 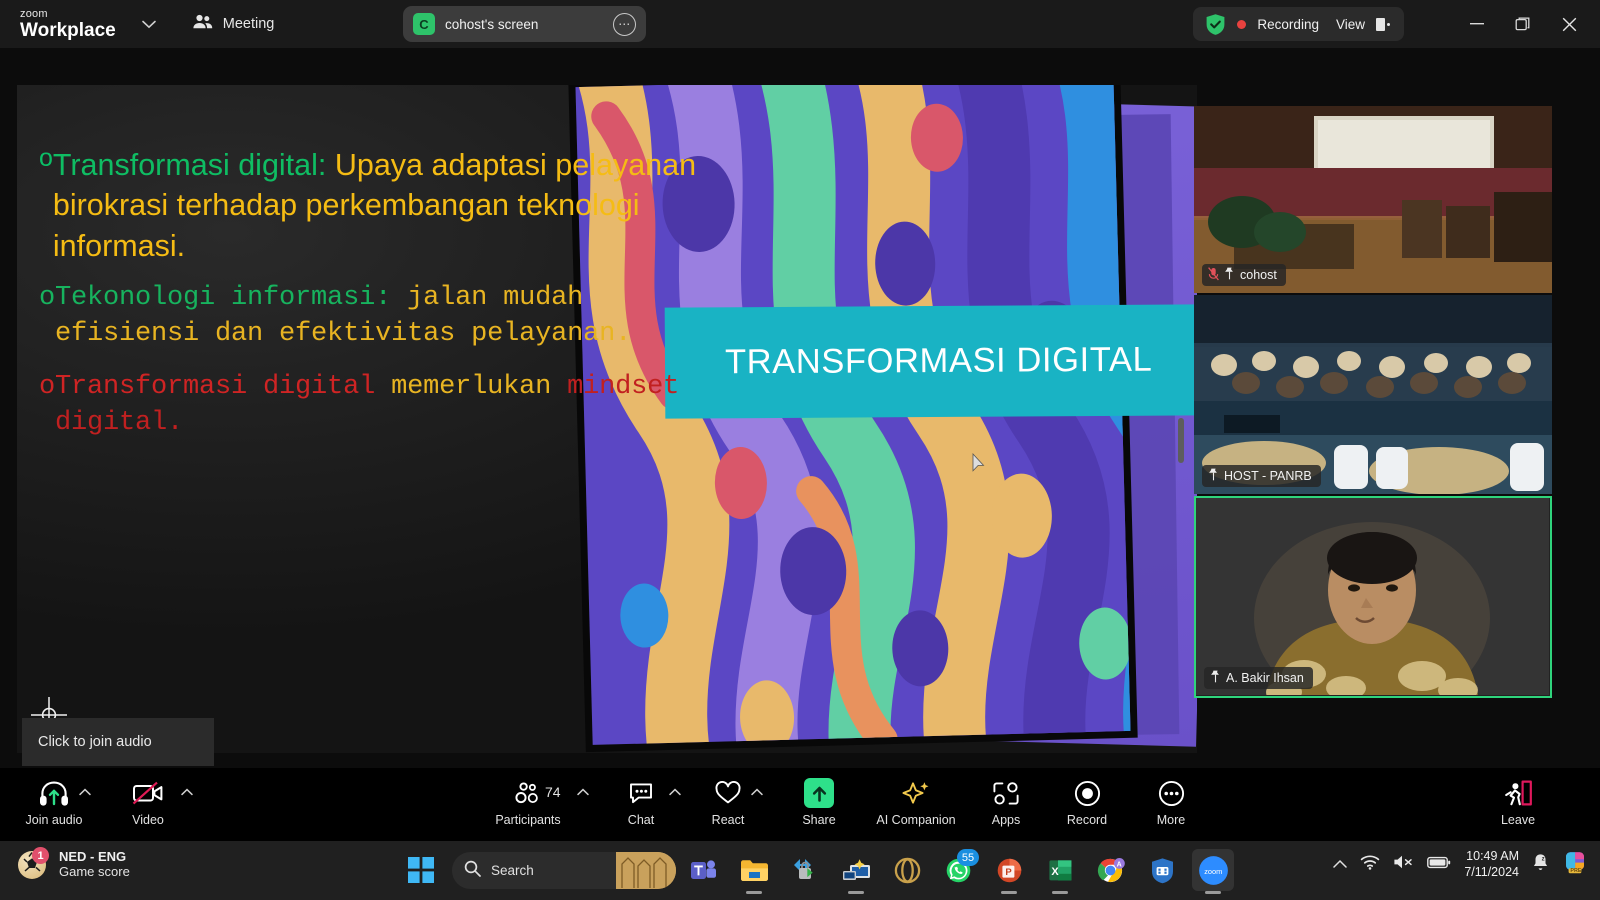 I want to click on remote-desktop-icon, so click(x=856, y=871).